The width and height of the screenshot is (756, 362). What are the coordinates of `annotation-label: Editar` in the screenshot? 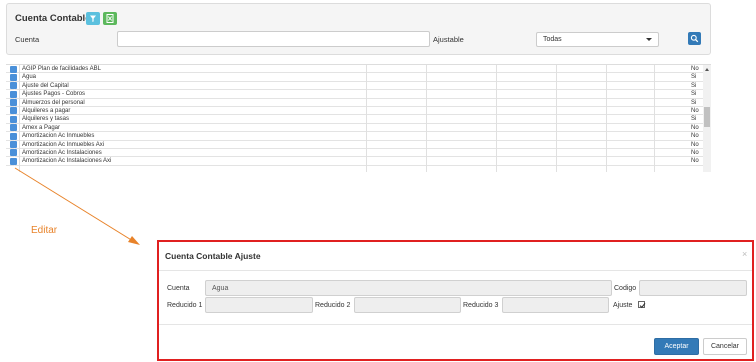 It's located at (44, 230).